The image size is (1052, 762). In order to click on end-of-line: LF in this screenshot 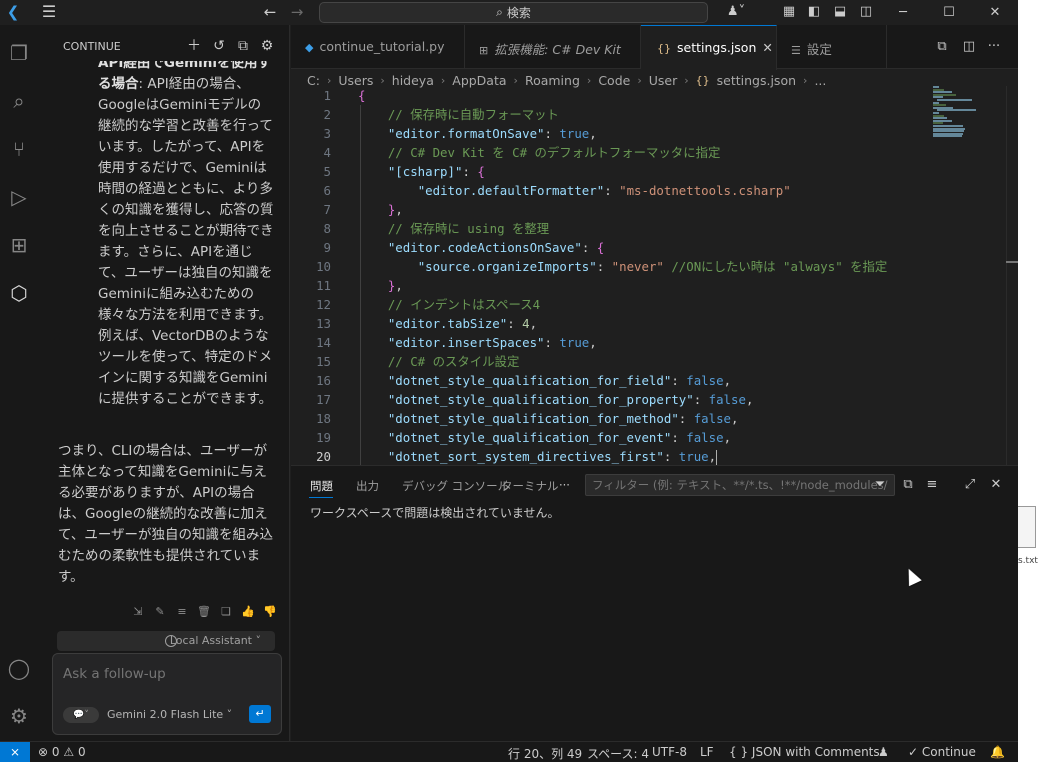, I will do `click(707, 752)`.